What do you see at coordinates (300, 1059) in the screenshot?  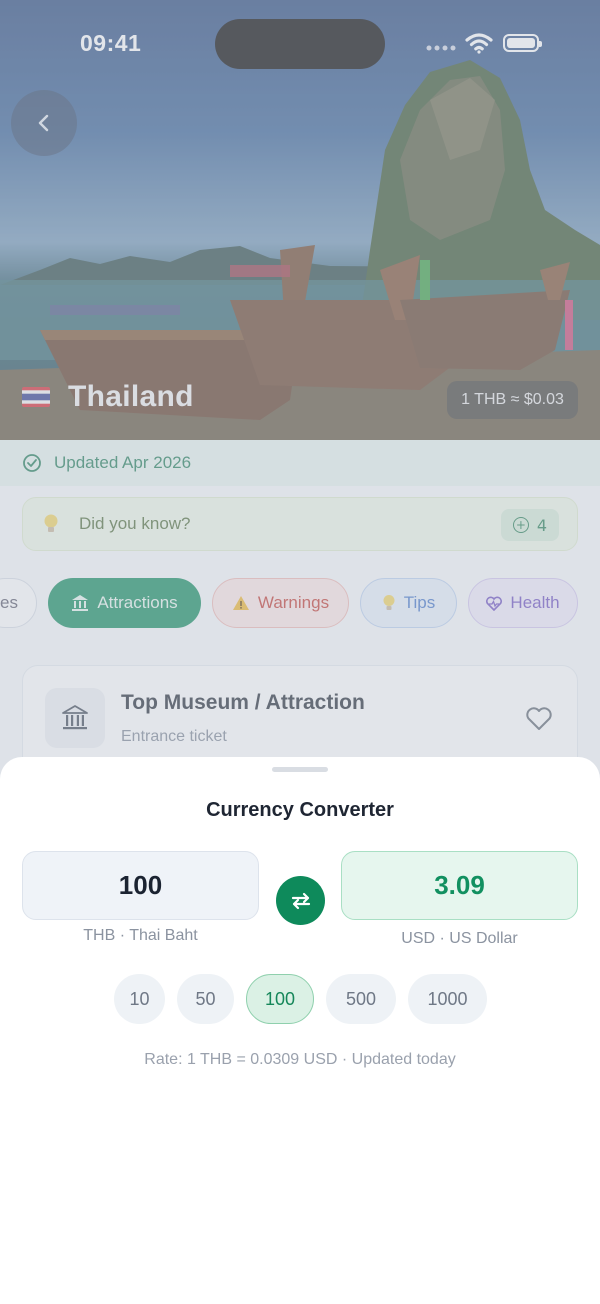 I see `rate-info: Rate: 1 THB = 0.0309 USD · Updated today` at bounding box center [300, 1059].